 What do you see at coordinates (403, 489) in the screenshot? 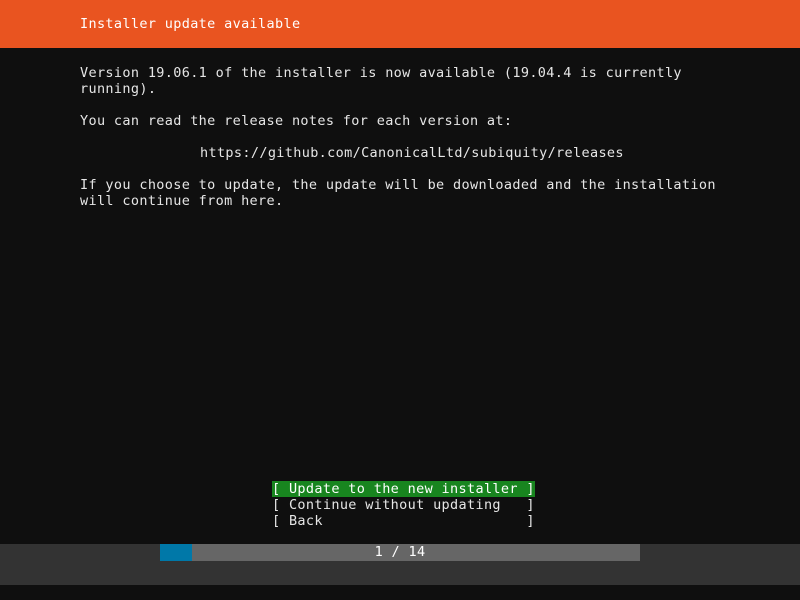
I see `update-to-new-installer-button: [ Update to the new installer ]` at bounding box center [403, 489].